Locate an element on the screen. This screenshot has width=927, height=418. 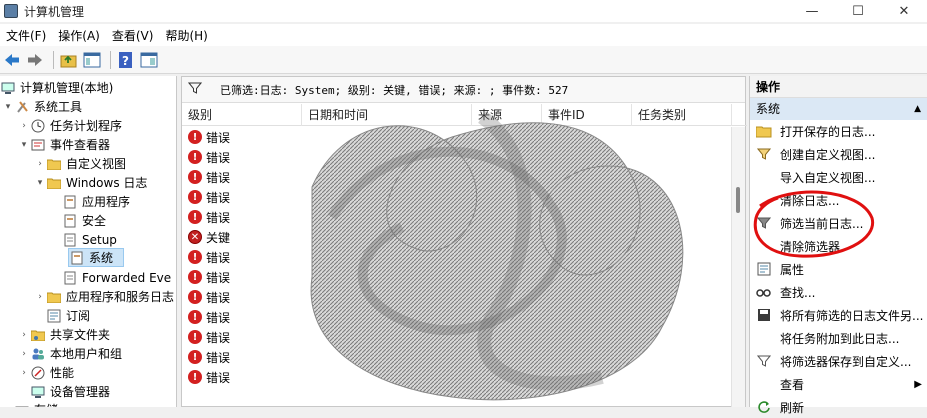
action-properties: 属性 is located at coordinates (838, 269).